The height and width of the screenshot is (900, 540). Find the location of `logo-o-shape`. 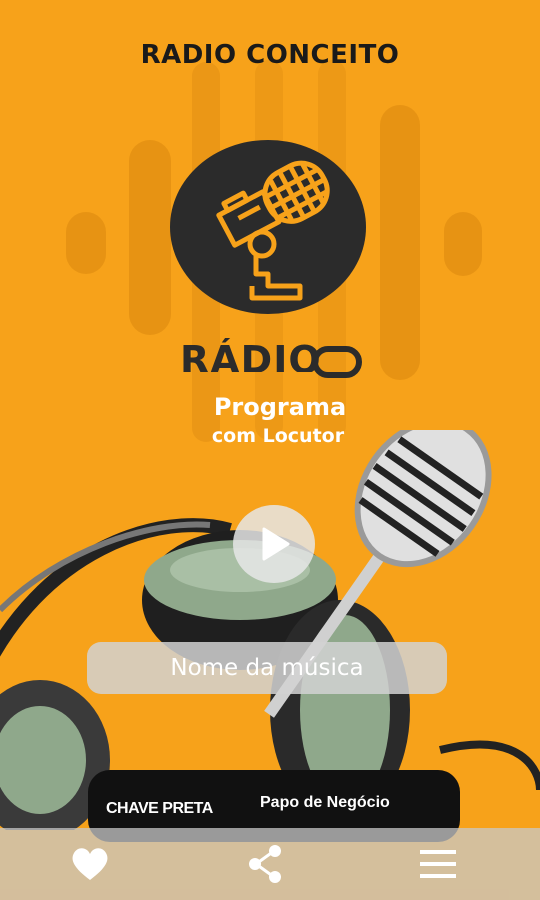

logo-o-shape is located at coordinates (337, 362).